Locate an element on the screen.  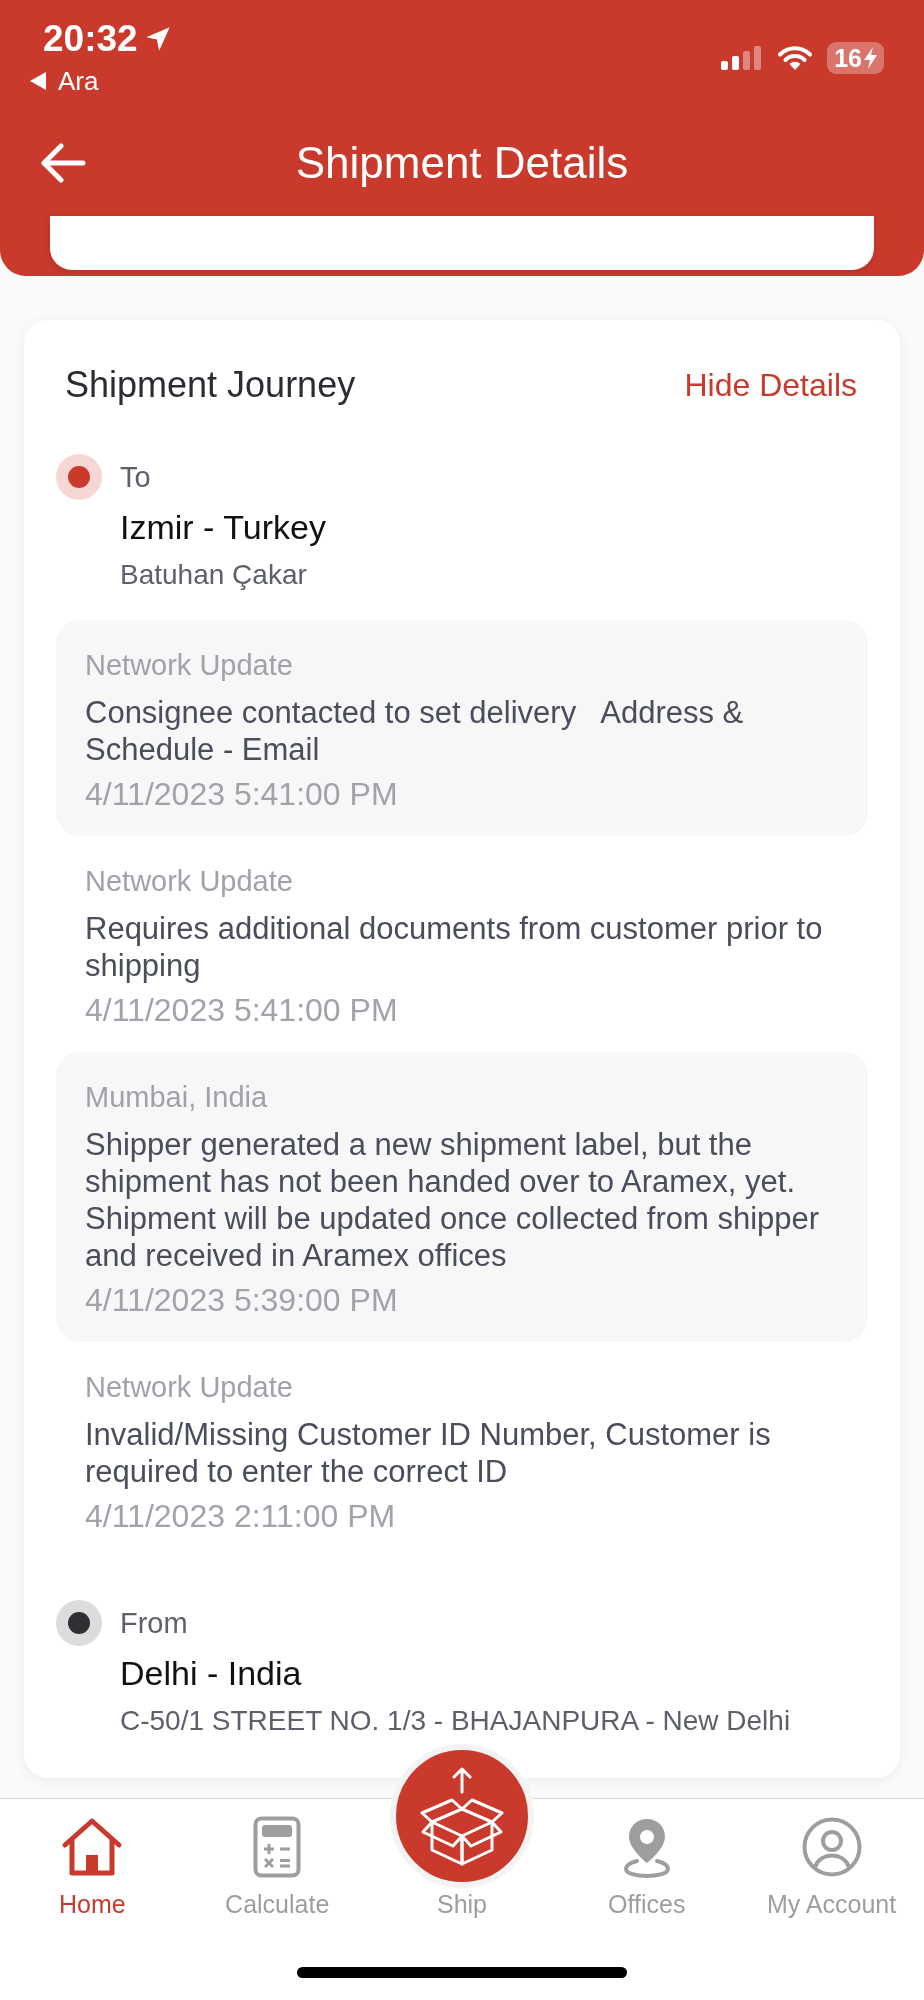
endpoint-label: From is located at coordinates (154, 1623).